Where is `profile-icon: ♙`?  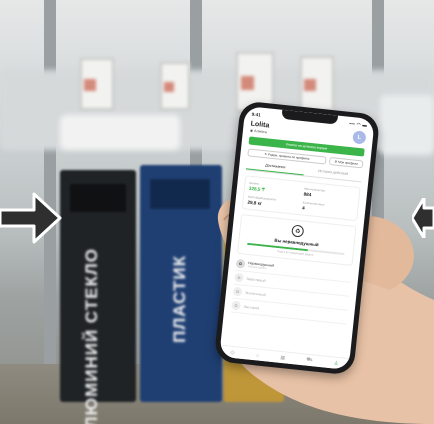 profile-icon: ♙ is located at coordinates (336, 363).